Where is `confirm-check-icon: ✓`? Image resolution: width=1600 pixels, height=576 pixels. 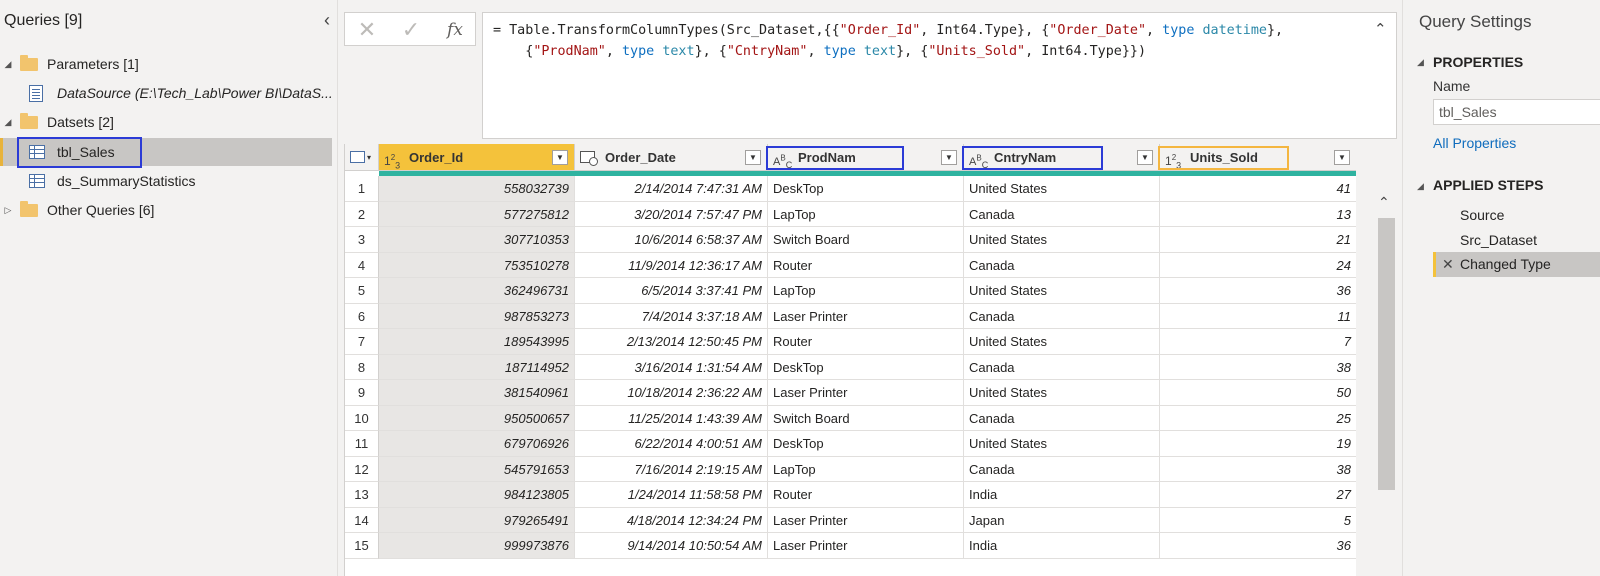 confirm-check-icon: ✓ is located at coordinates (411, 30).